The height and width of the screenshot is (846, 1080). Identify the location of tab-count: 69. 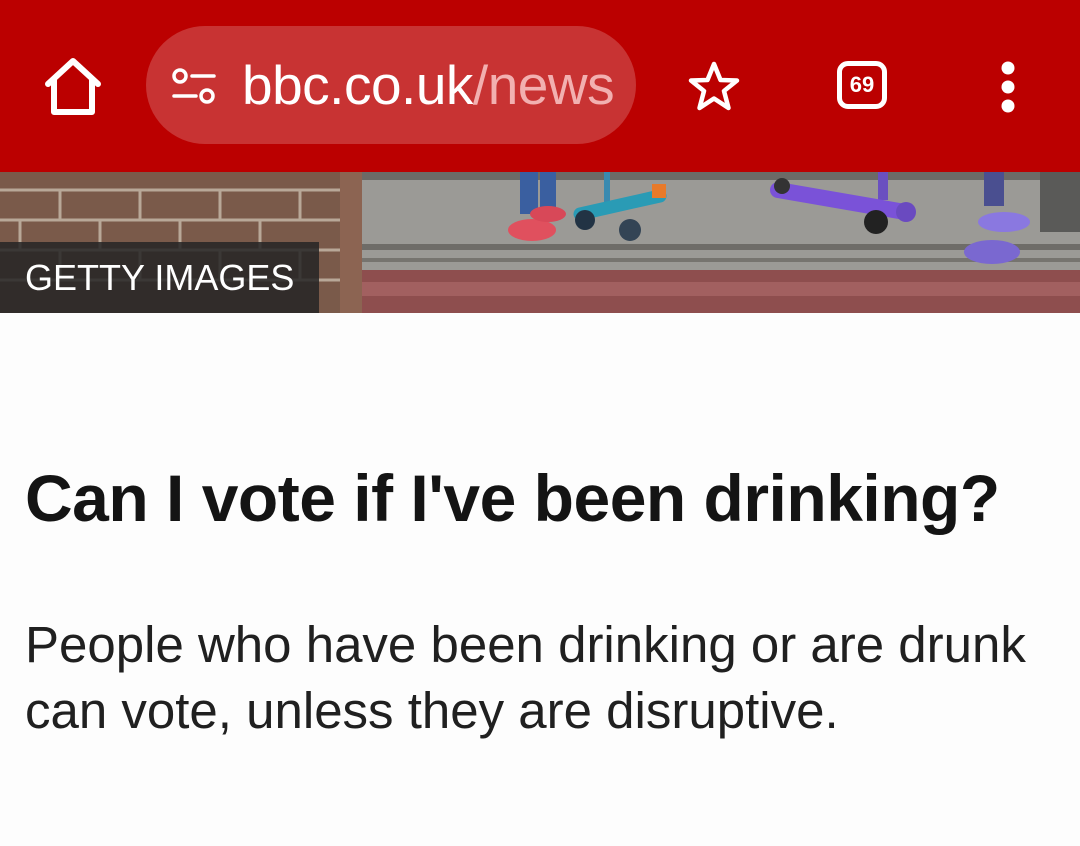
(862, 84).